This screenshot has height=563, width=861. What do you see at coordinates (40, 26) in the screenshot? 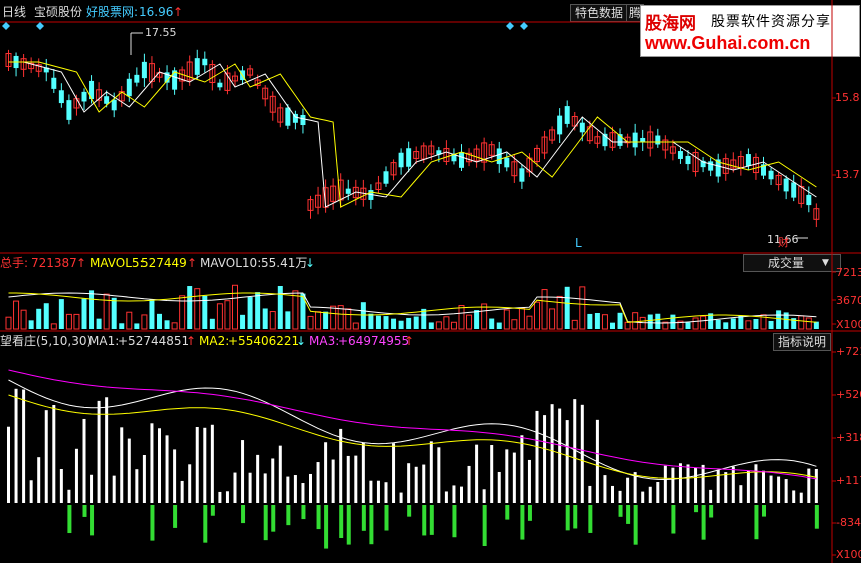
I see `diamond-icon` at bounding box center [40, 26].